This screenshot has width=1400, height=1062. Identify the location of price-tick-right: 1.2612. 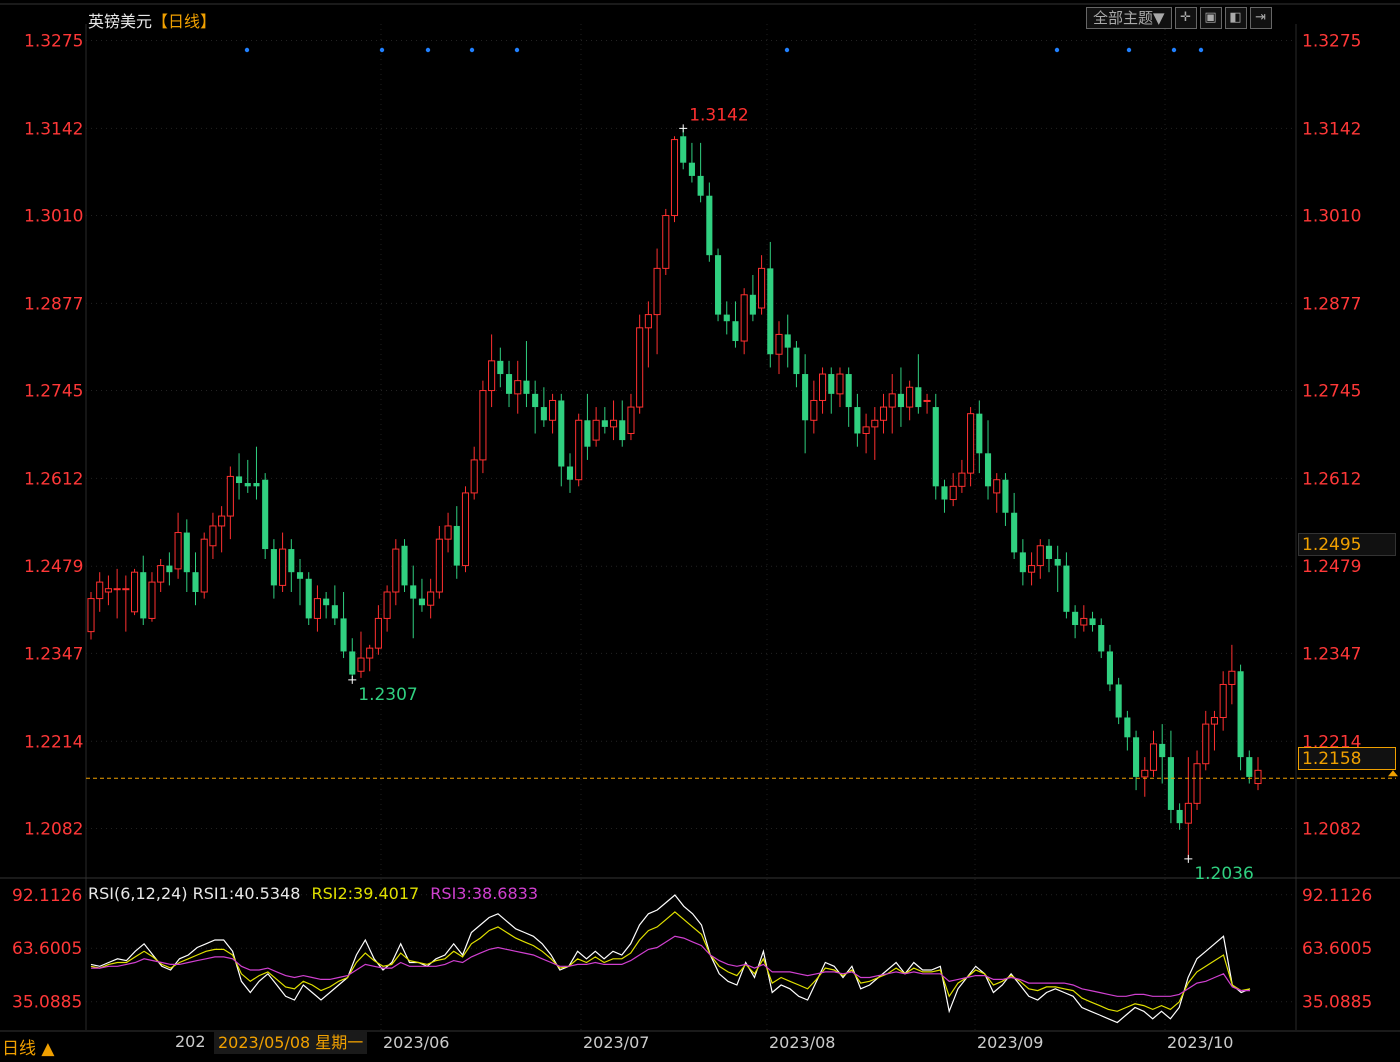
(1331, 479).